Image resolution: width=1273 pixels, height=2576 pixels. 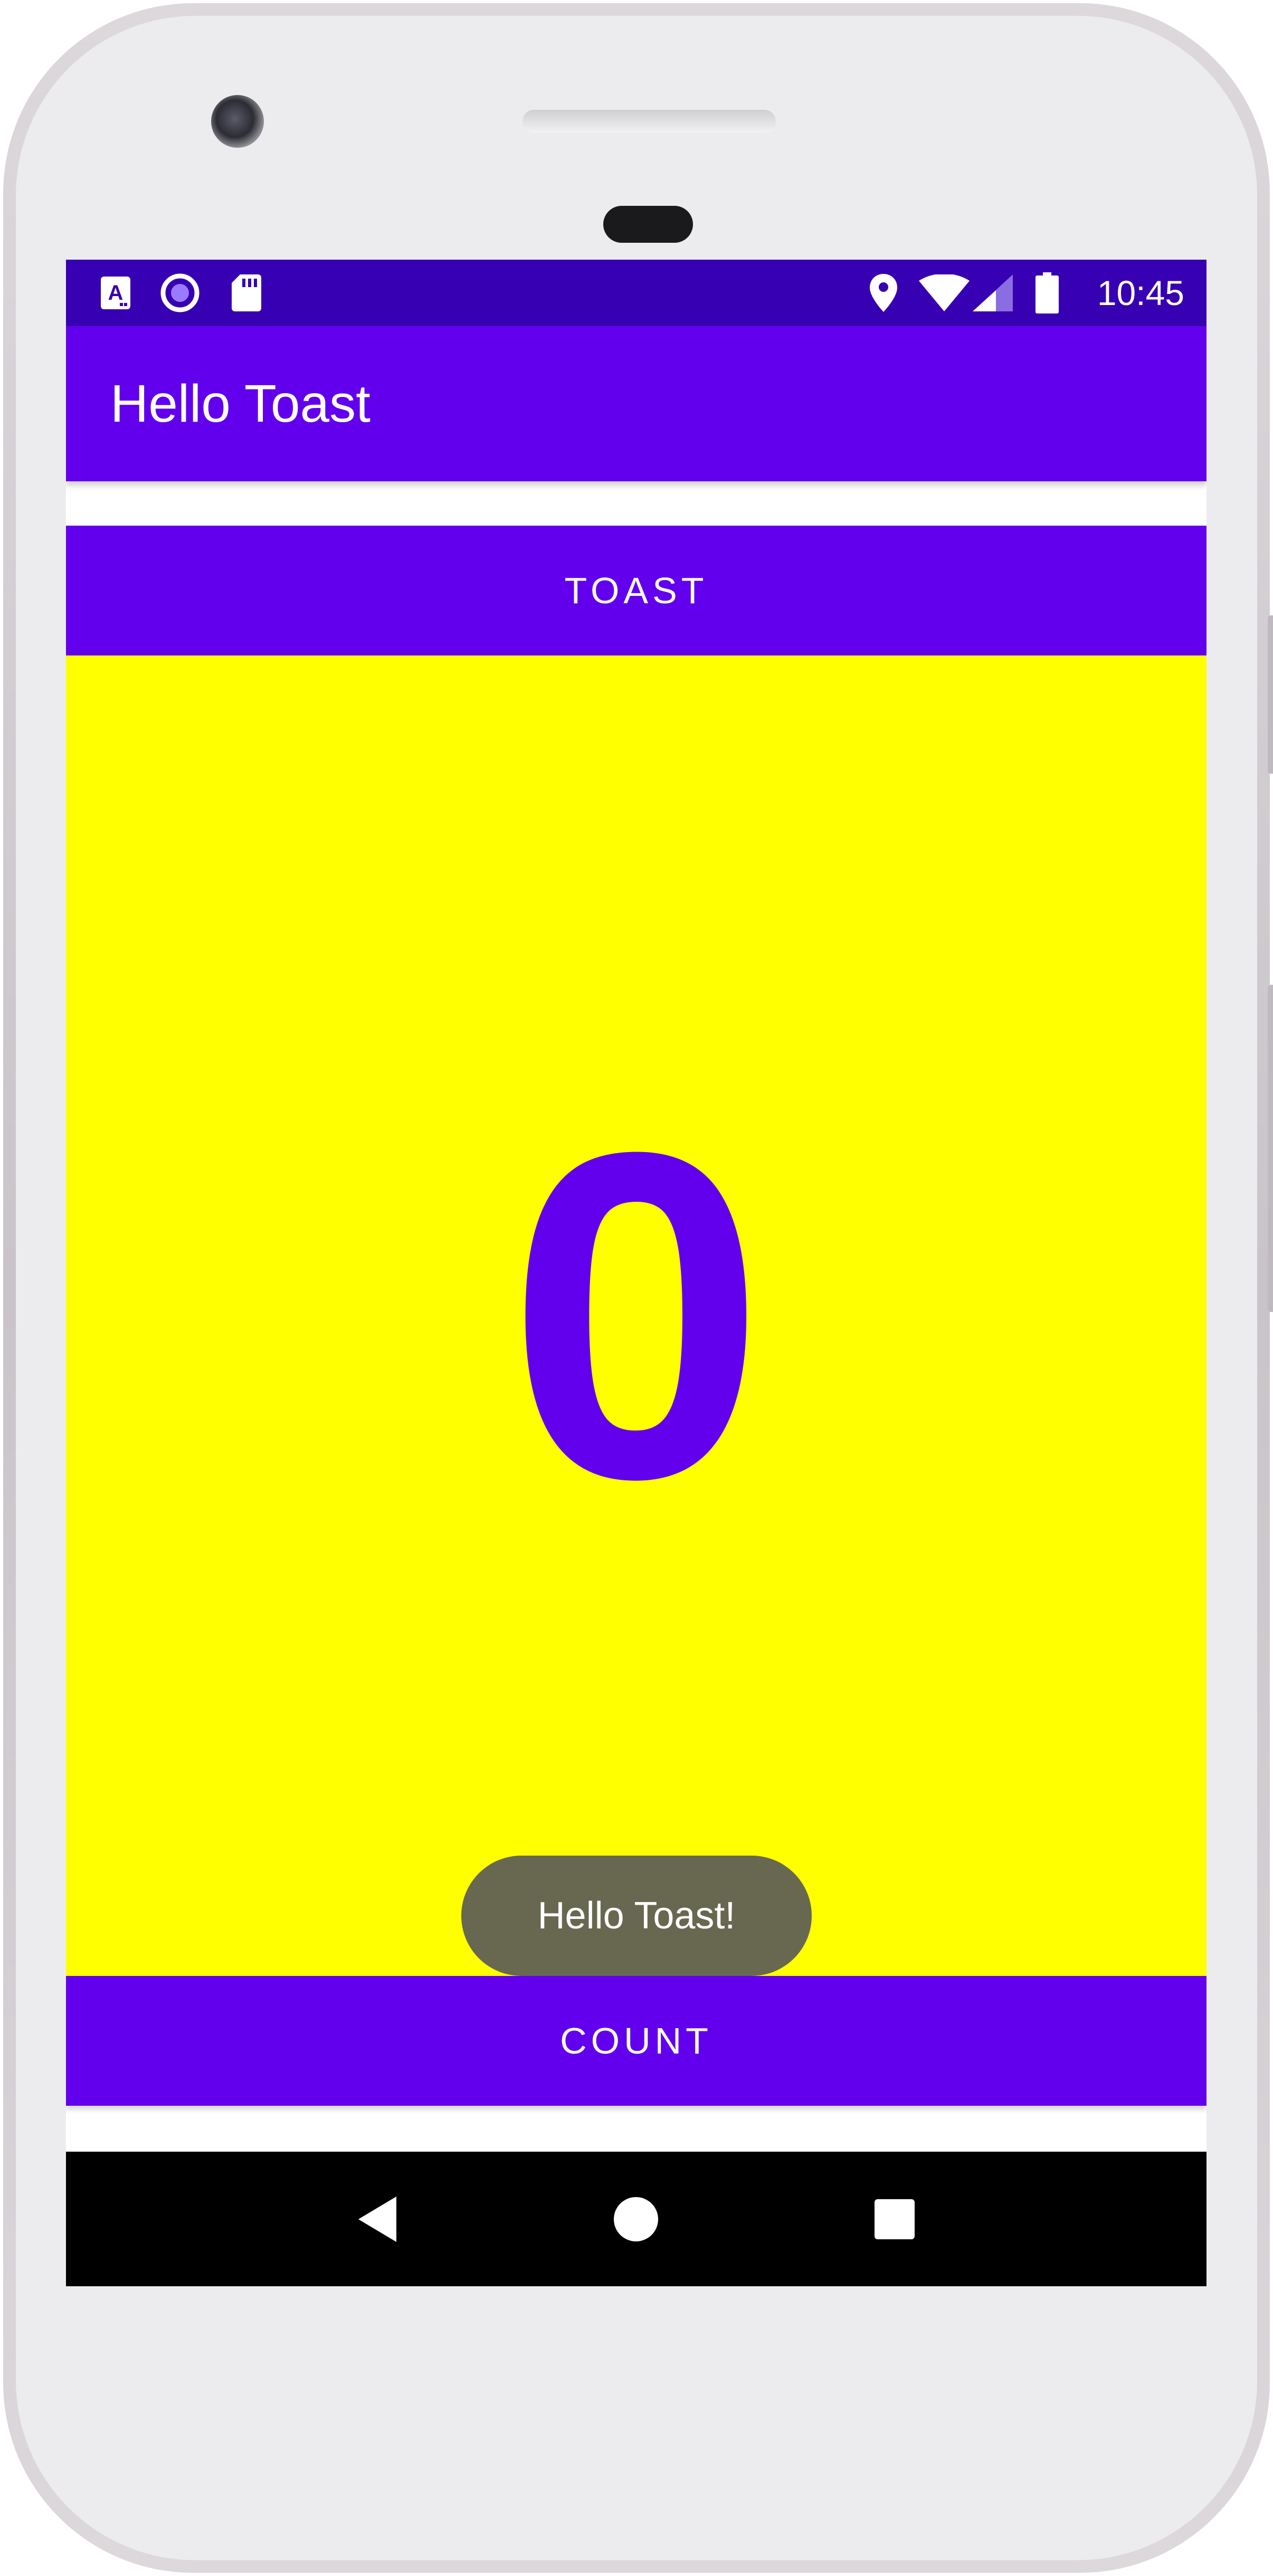 What do you see at coordinates (648, 224) in the screenshot?
I see `proximity-sensor` at bounding box center [648, 224].